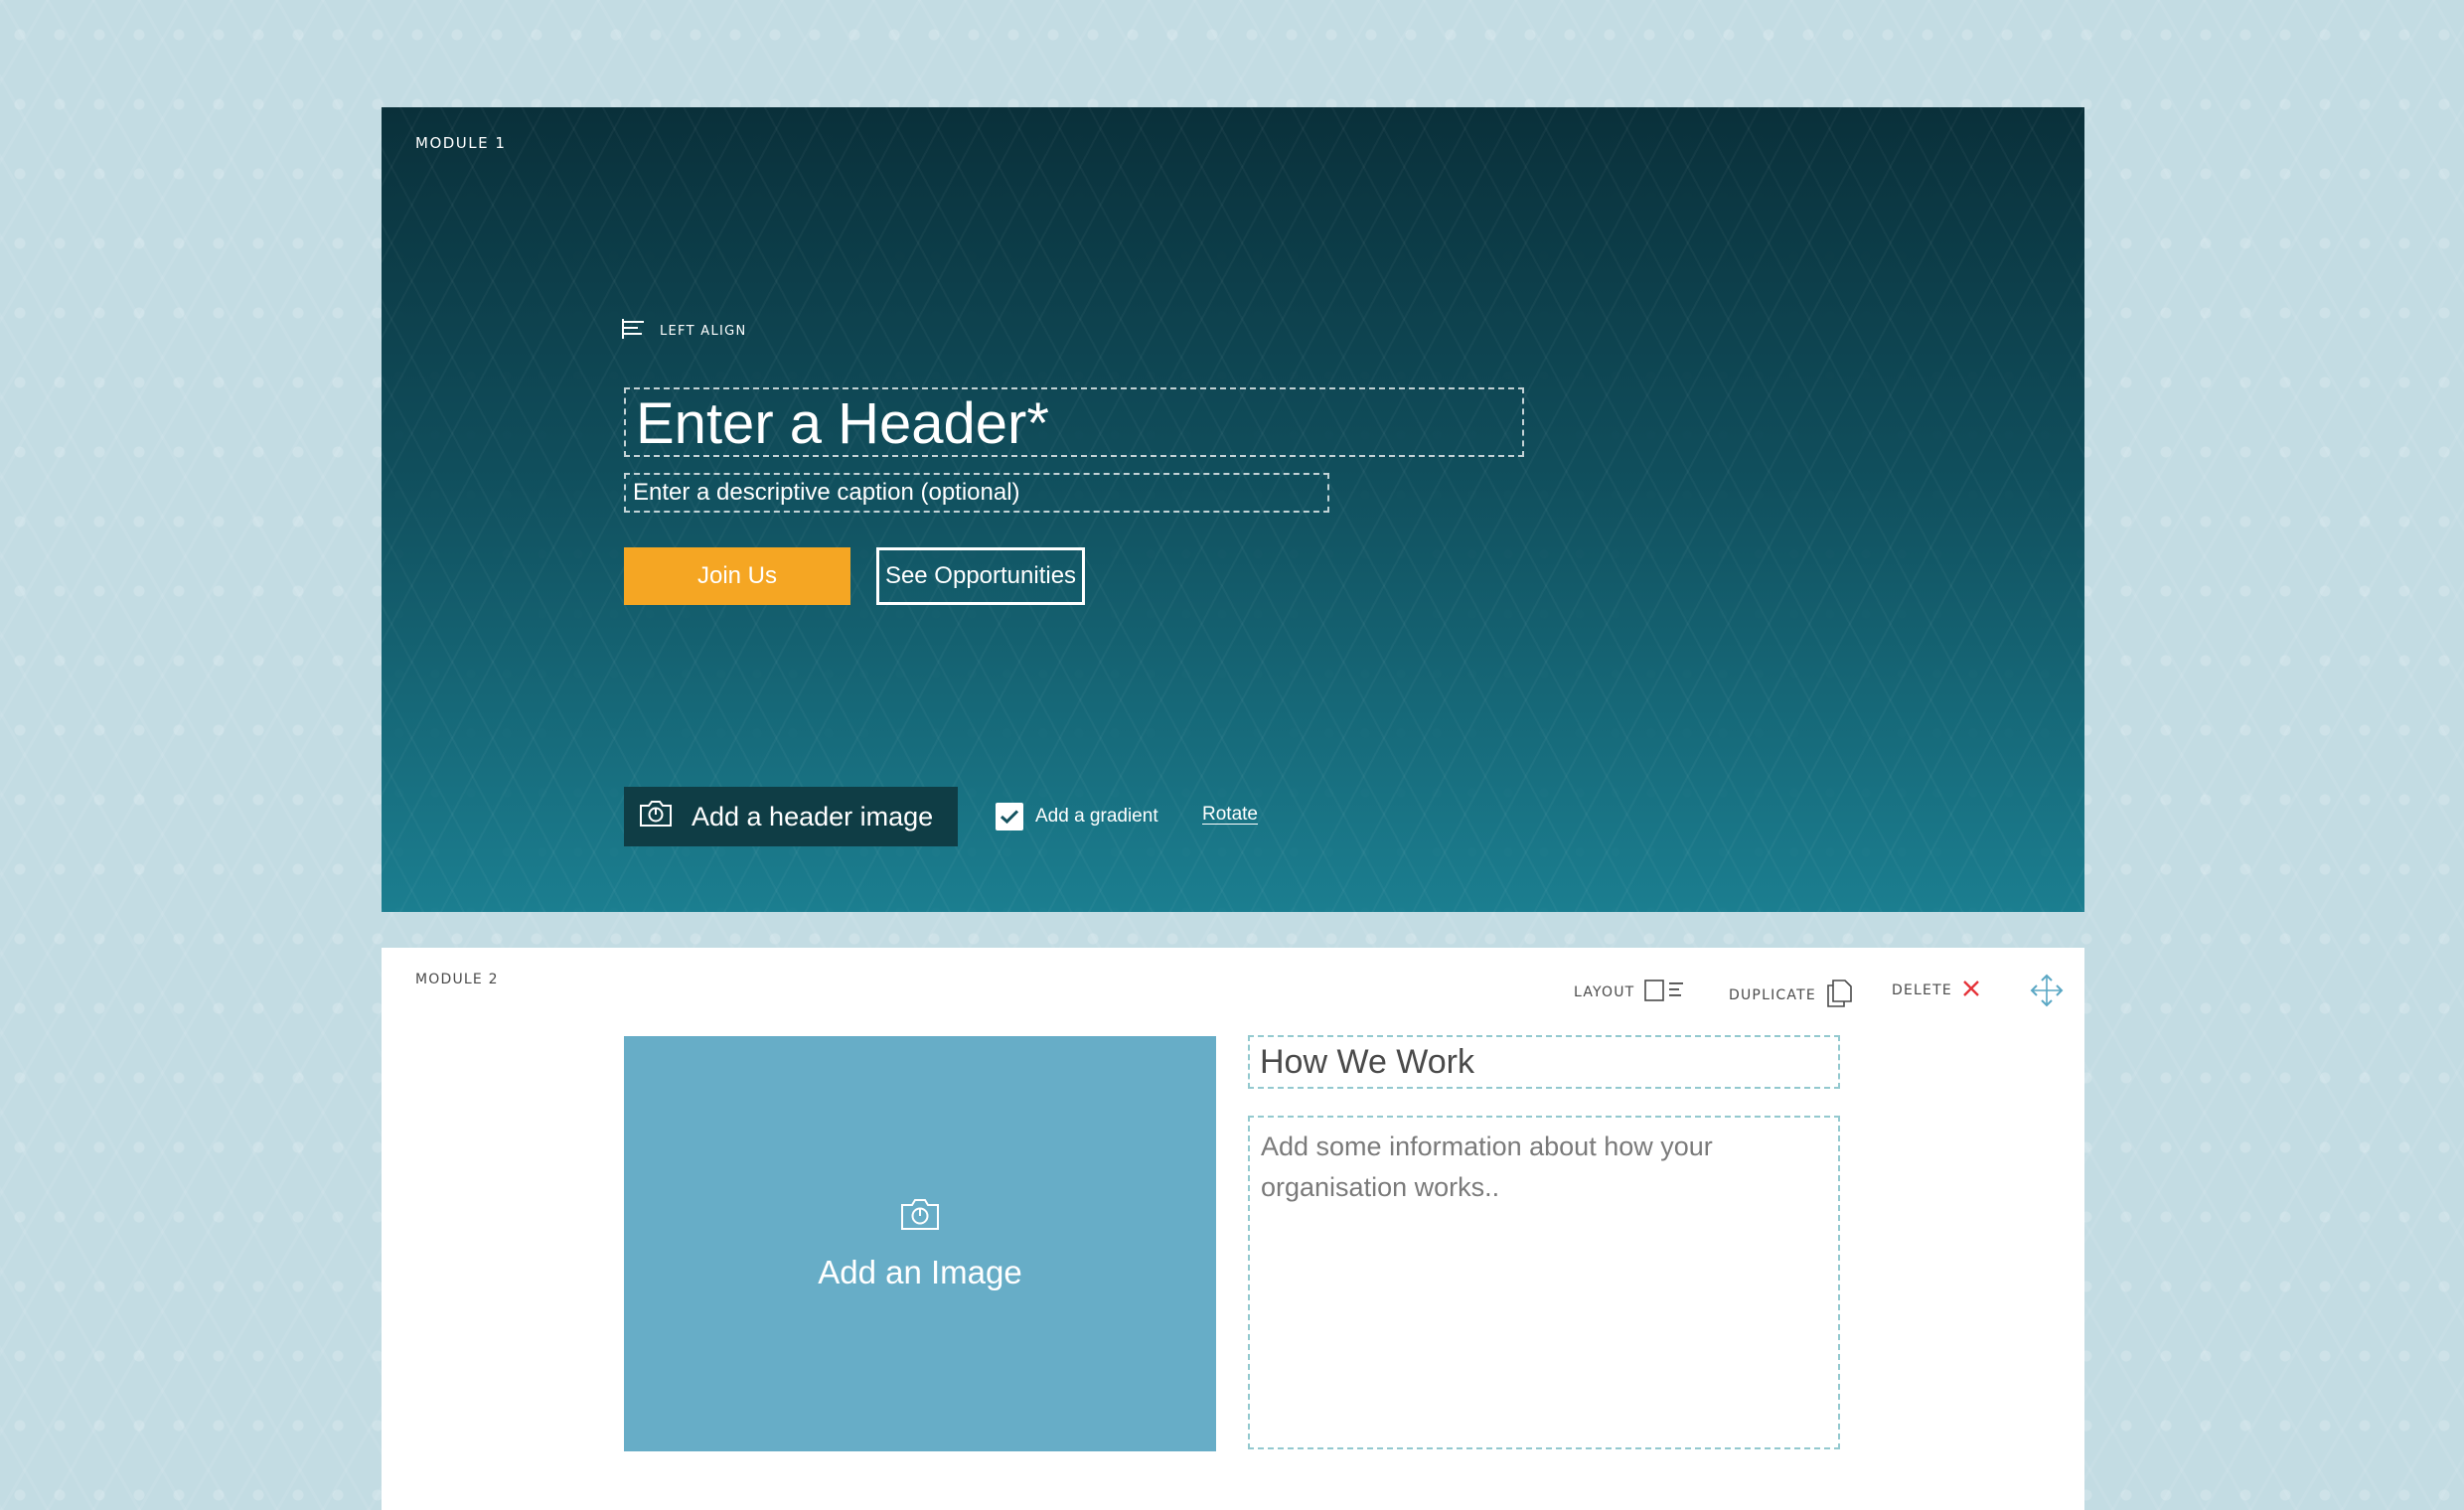 The width and height of the screenshot is (2464, 1510). Describe the element at coordinates (1839, 996) in the screenshot. I see `duplicate-icon` at that location.